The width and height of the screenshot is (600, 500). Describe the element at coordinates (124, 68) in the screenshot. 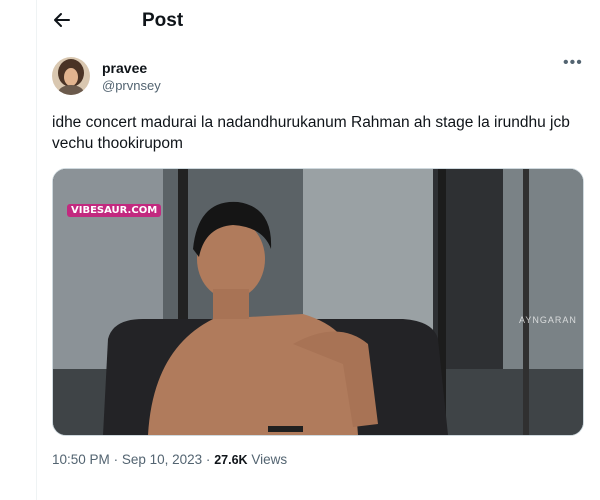

I see `display-name: pravee` at that location.